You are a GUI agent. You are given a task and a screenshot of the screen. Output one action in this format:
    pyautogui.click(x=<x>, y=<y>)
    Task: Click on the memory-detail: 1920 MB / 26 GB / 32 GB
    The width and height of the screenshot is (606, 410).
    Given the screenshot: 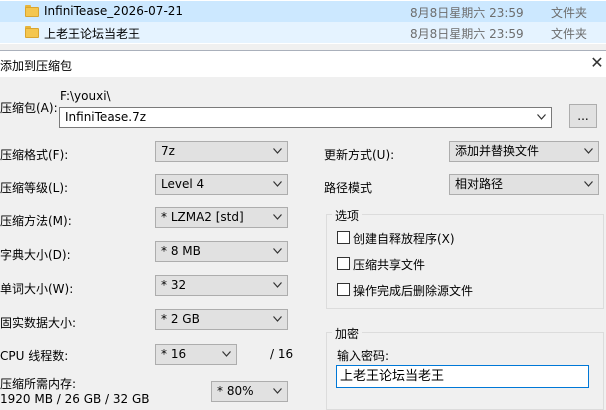 What is the action you would take?
    pyautogui.click(x=75, y=399)
    